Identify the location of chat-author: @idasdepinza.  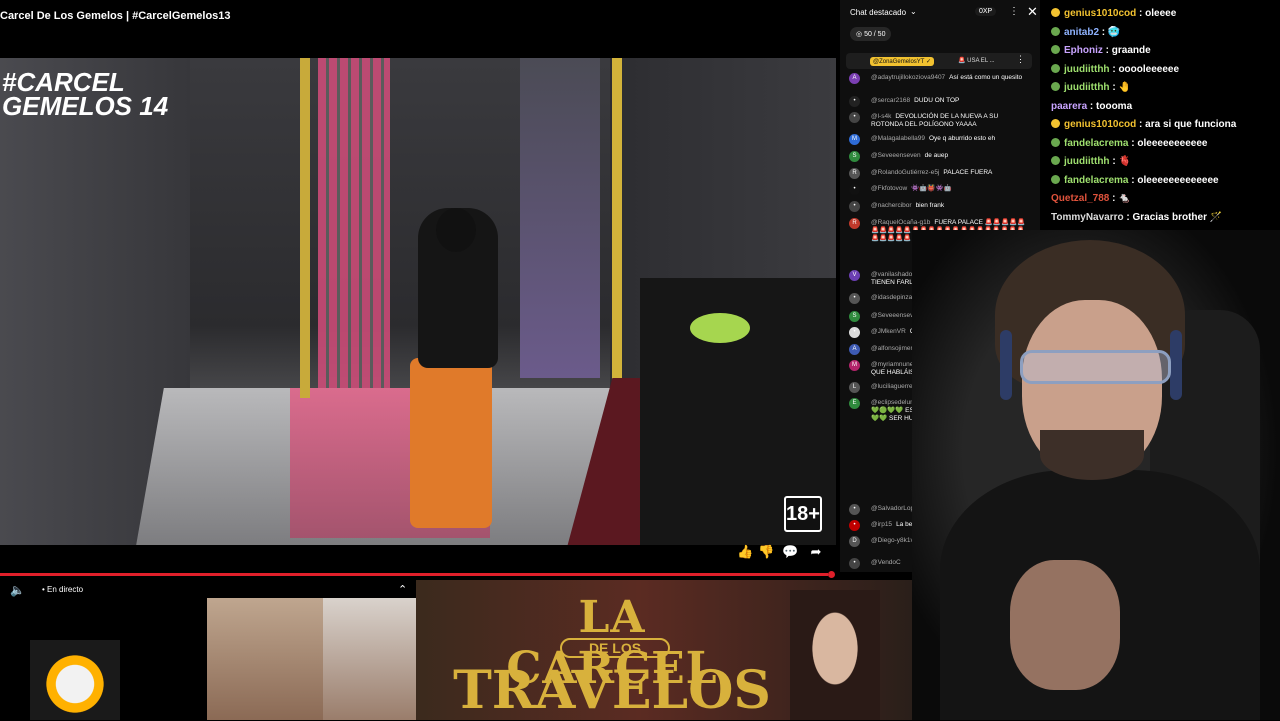
(891, 297).